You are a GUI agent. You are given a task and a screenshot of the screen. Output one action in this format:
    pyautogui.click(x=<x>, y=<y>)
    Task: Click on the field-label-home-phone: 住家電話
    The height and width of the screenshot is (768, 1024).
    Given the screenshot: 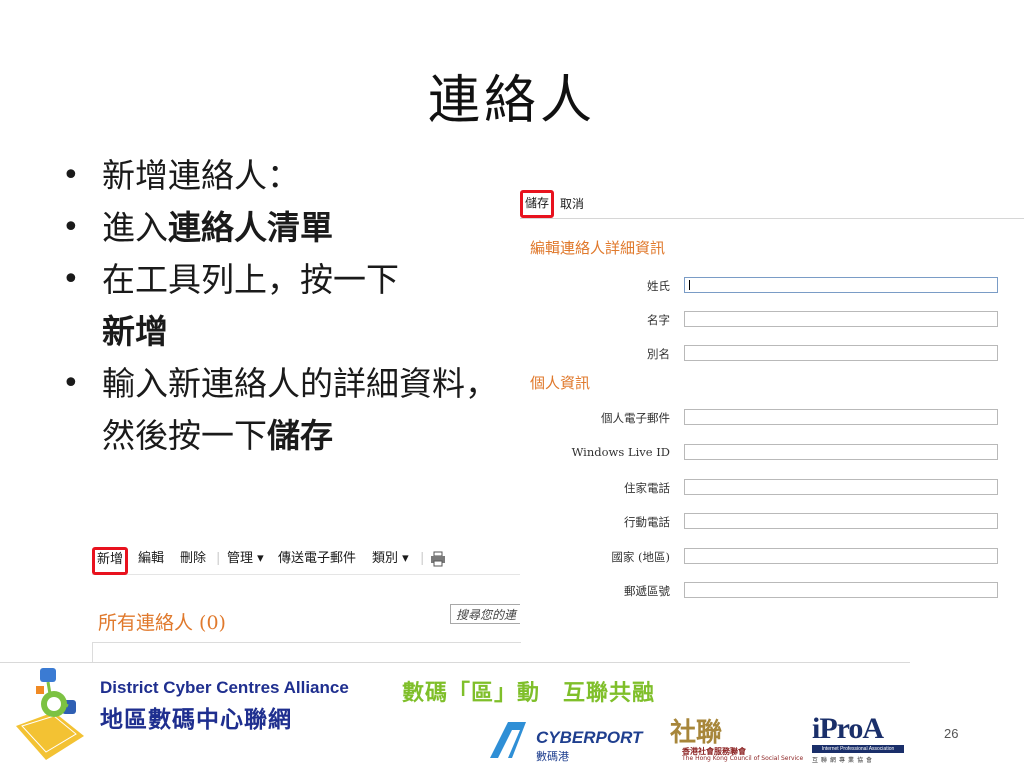 What is the action you would take?
    pyautogui.click(x=647, y=488)
    